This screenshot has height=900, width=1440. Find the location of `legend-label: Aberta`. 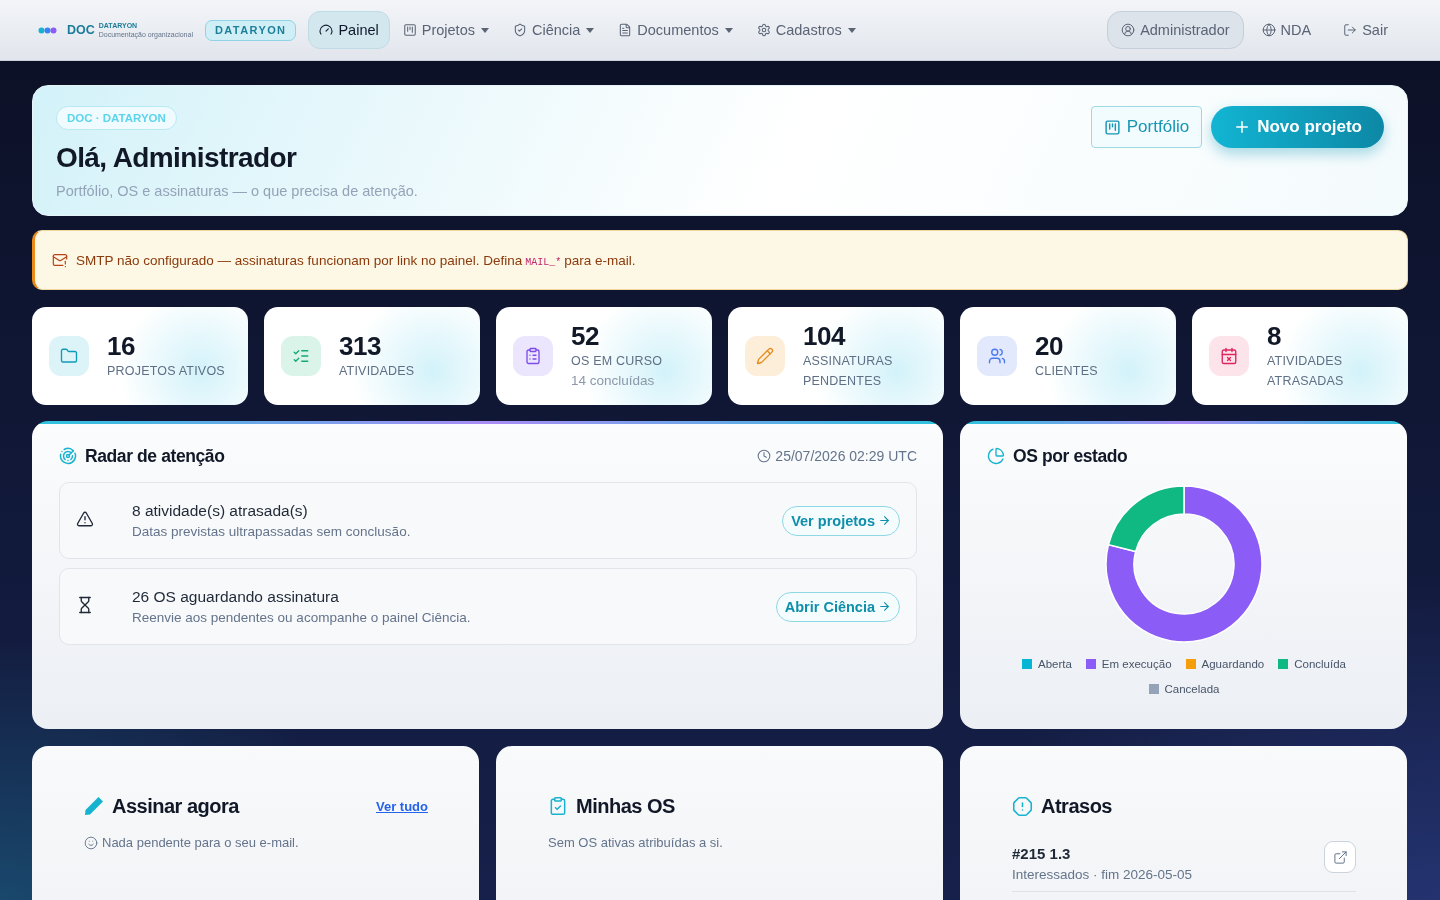

legend-label: Aberta is located at coordinates (1054, 664).